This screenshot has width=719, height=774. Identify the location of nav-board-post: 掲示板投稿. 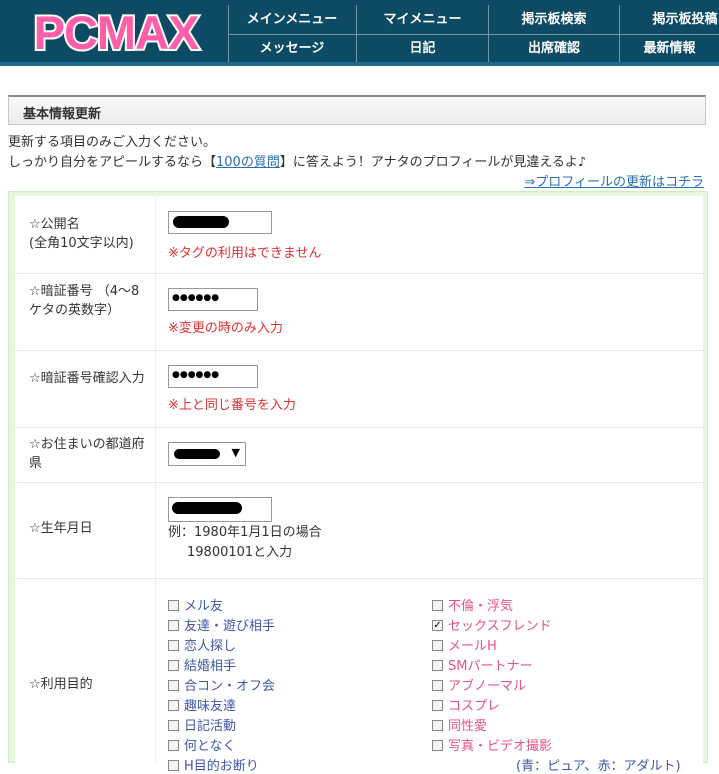
(669, 20).